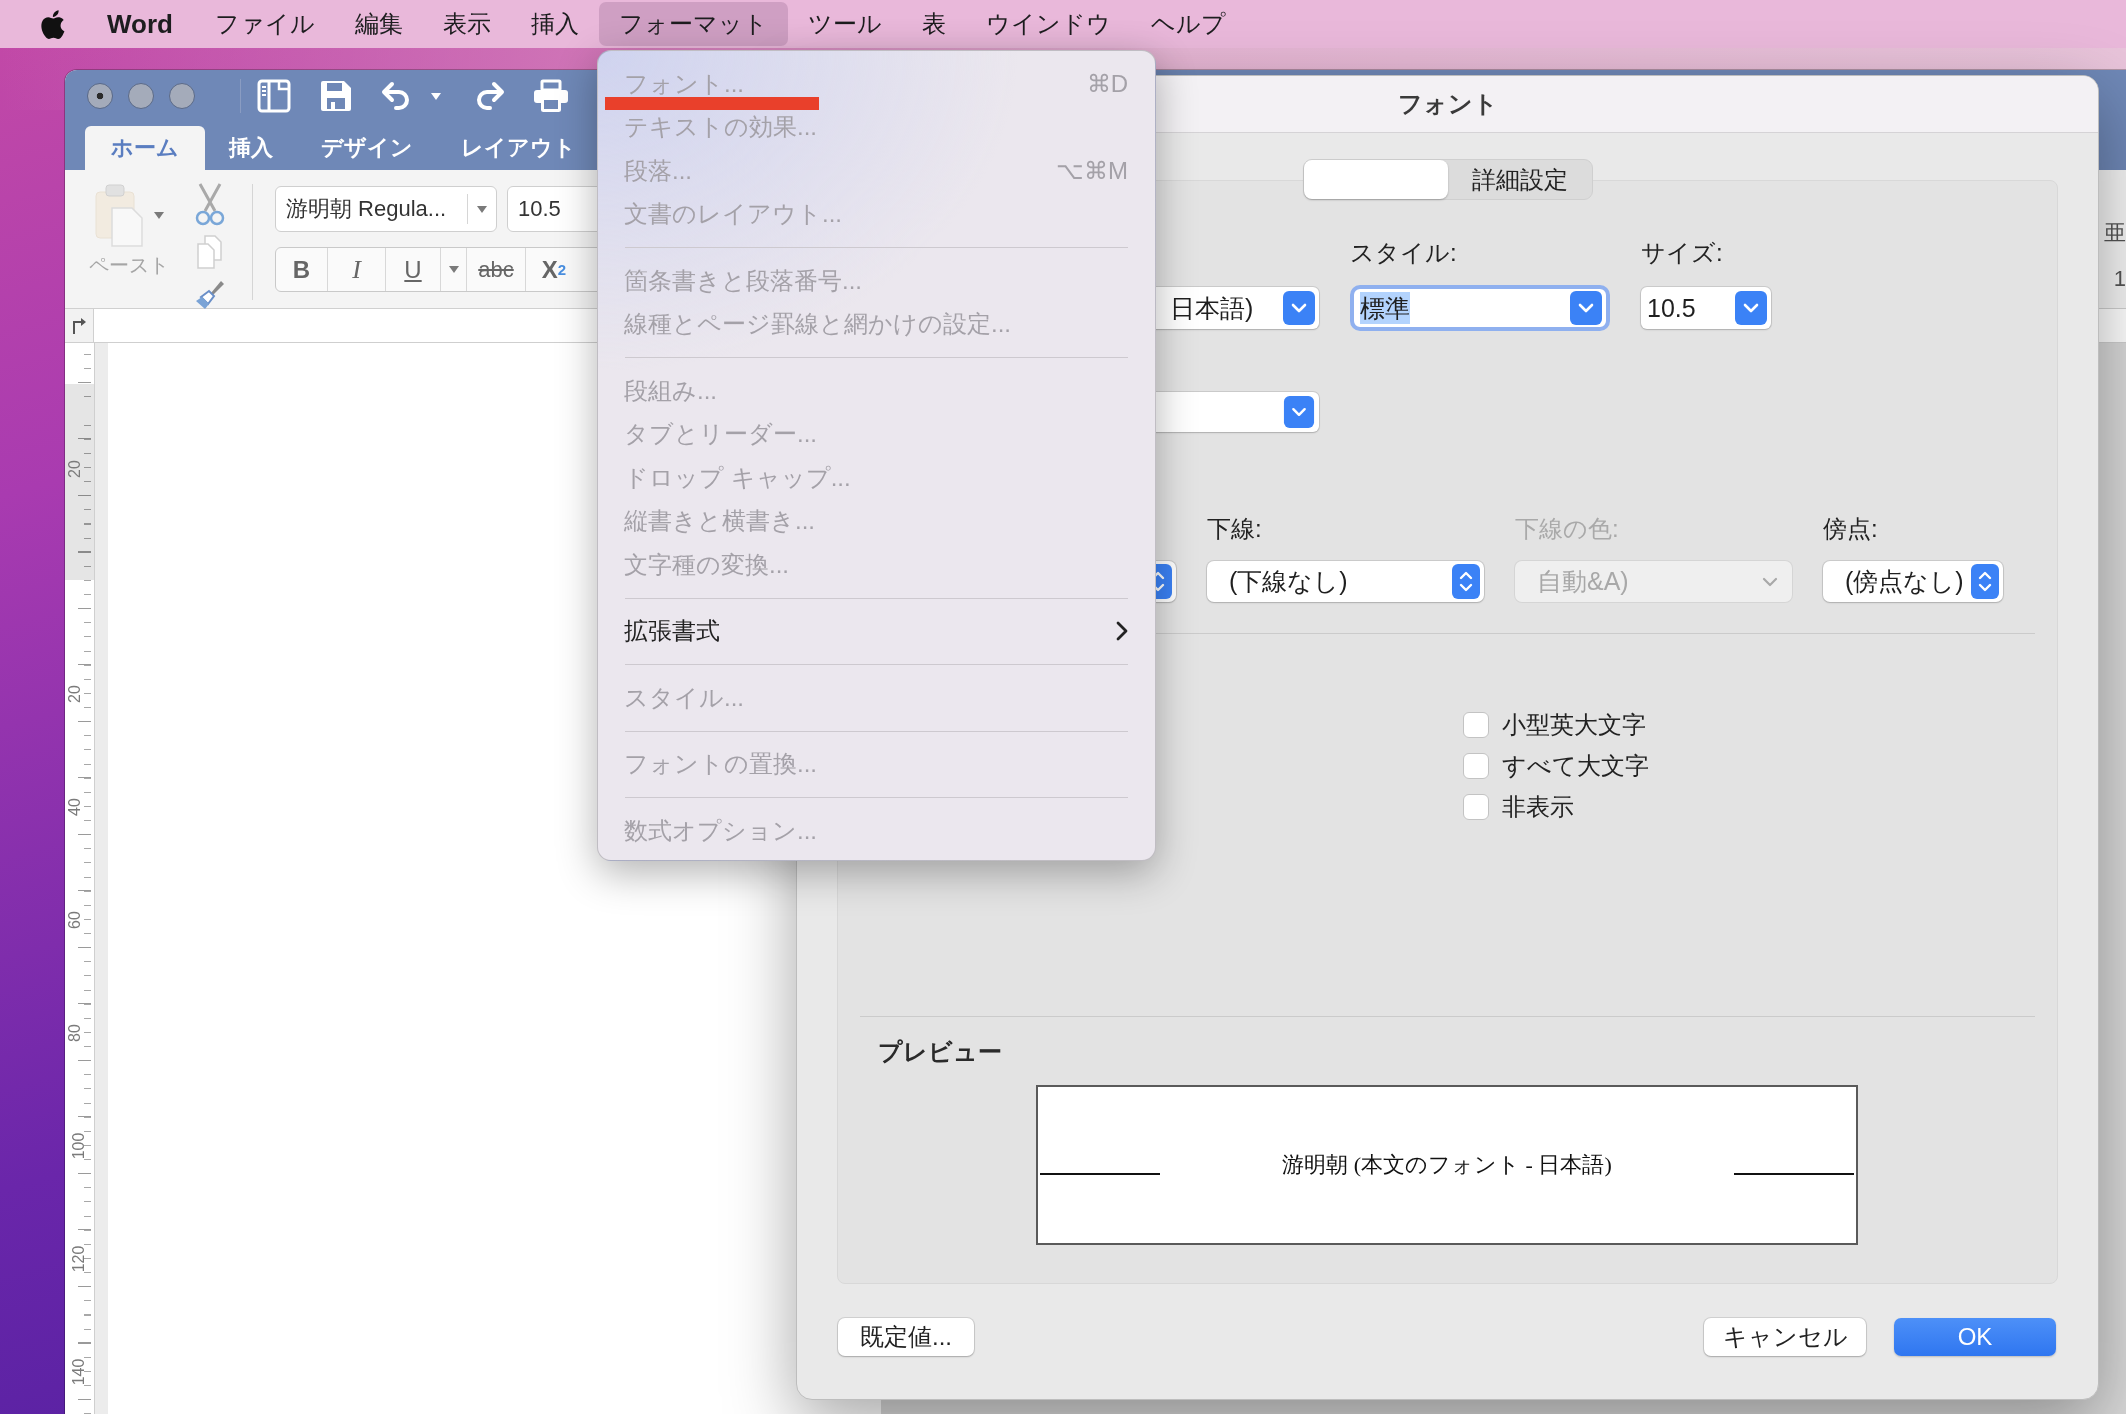  I want to click on emphasis-popup: (傍点なし), so click(1913, 581).